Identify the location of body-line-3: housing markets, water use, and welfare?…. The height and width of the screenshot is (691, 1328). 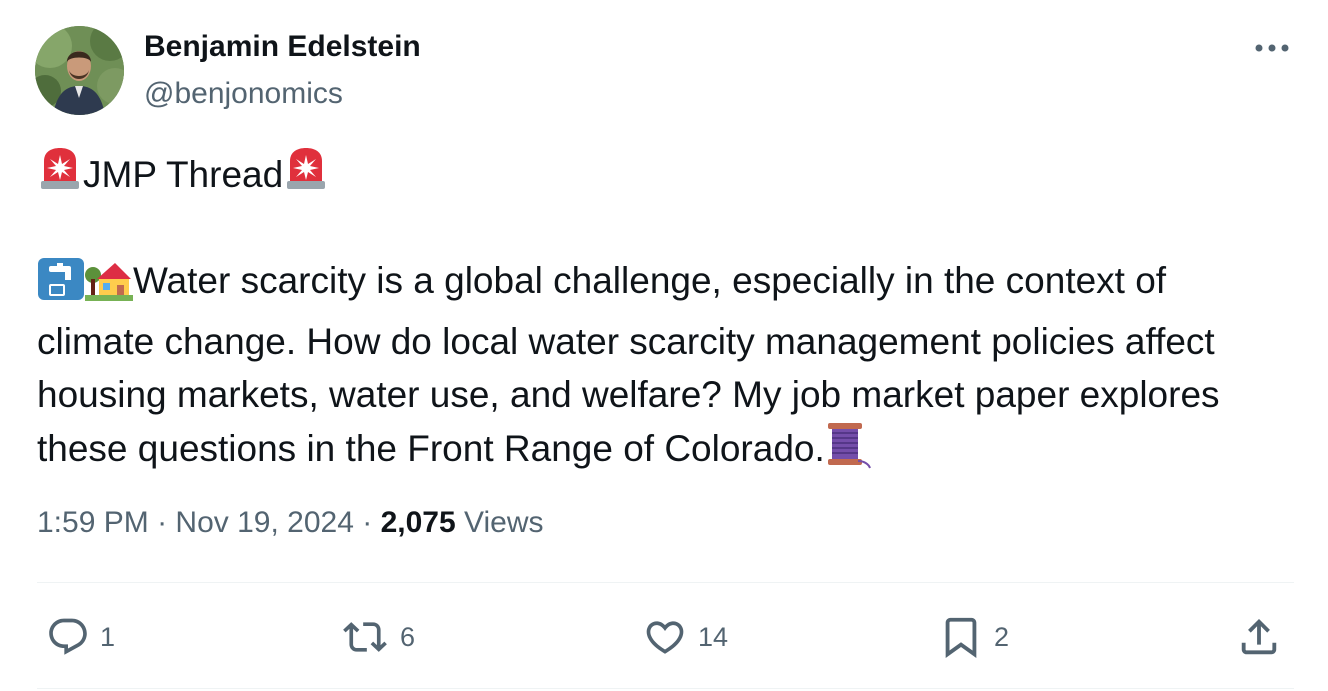
(628, 394).